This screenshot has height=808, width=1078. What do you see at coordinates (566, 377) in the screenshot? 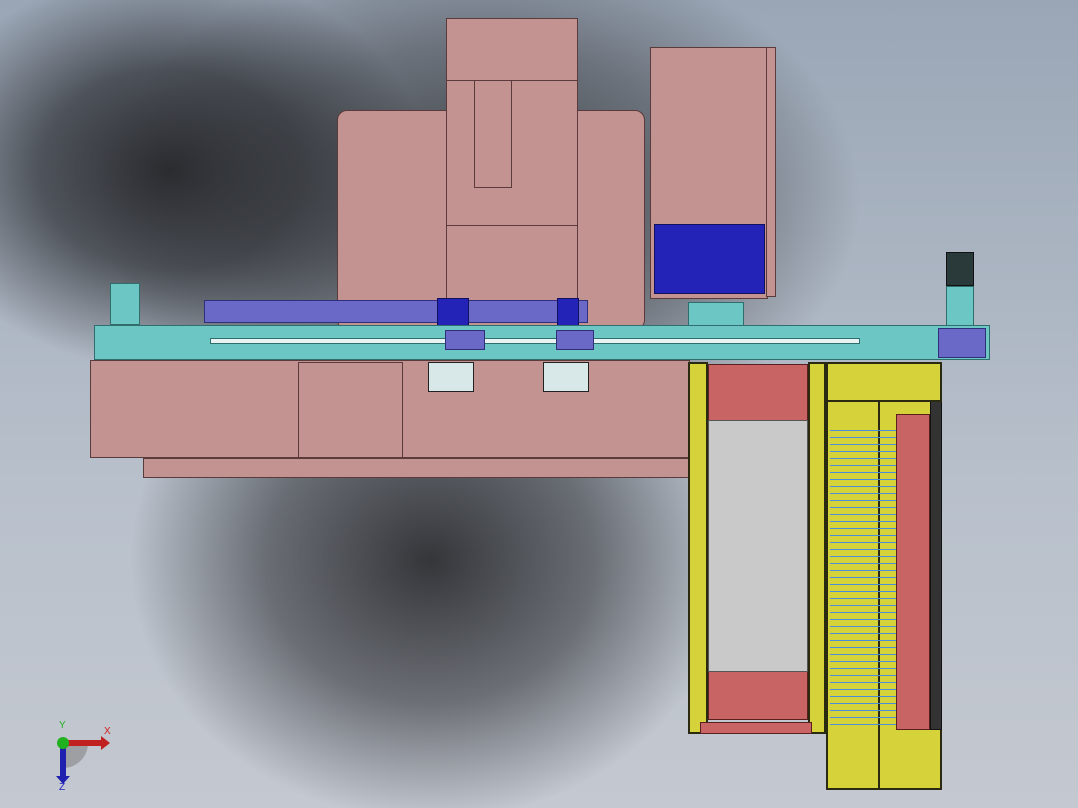
I see `gripper-right` at bounding box center [566, 377].